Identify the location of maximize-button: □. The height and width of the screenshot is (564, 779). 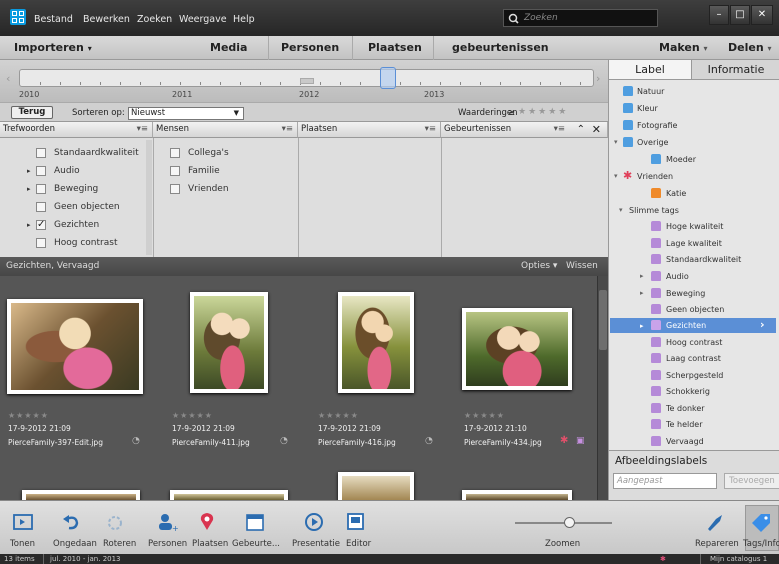
(740, 15).